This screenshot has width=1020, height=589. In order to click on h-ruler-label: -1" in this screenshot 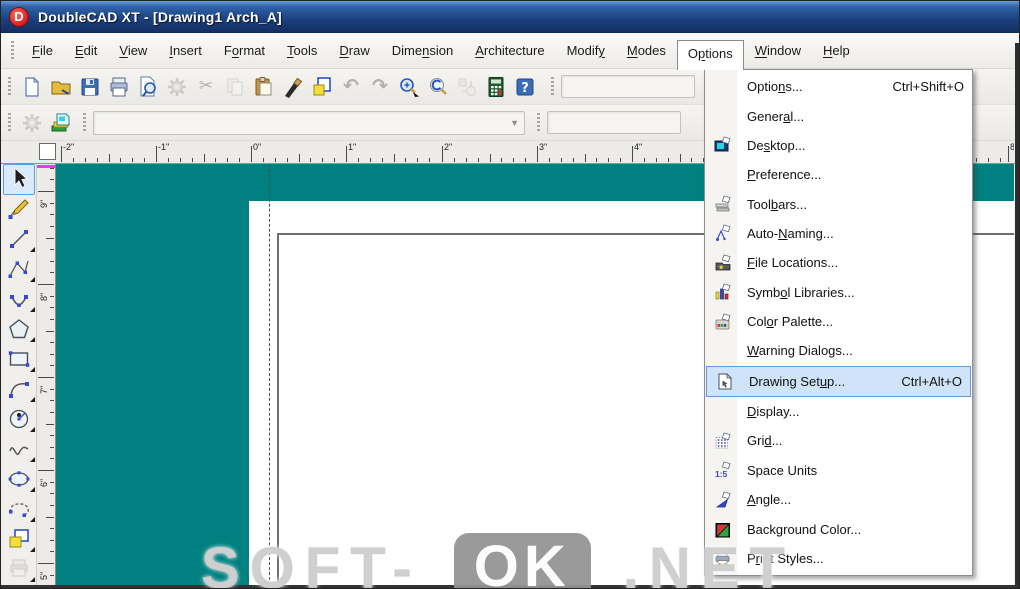, I will do `click(164, 147)`.